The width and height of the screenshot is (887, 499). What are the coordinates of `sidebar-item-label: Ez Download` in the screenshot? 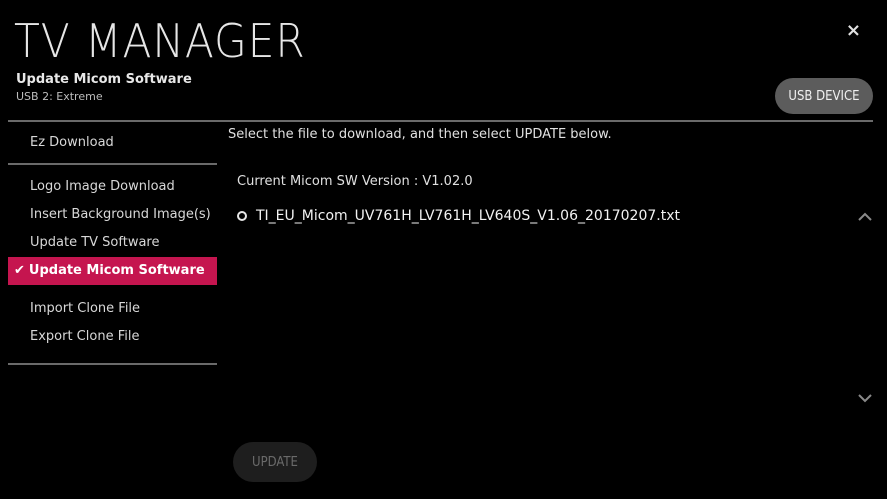 It's located at (72, 142).